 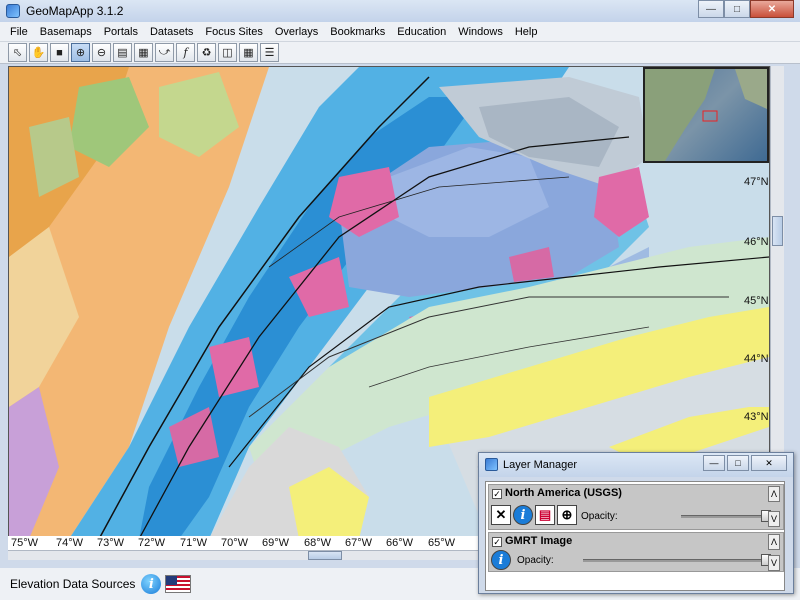 I want to click on menu-help: Help, so click(x=526, y=32).